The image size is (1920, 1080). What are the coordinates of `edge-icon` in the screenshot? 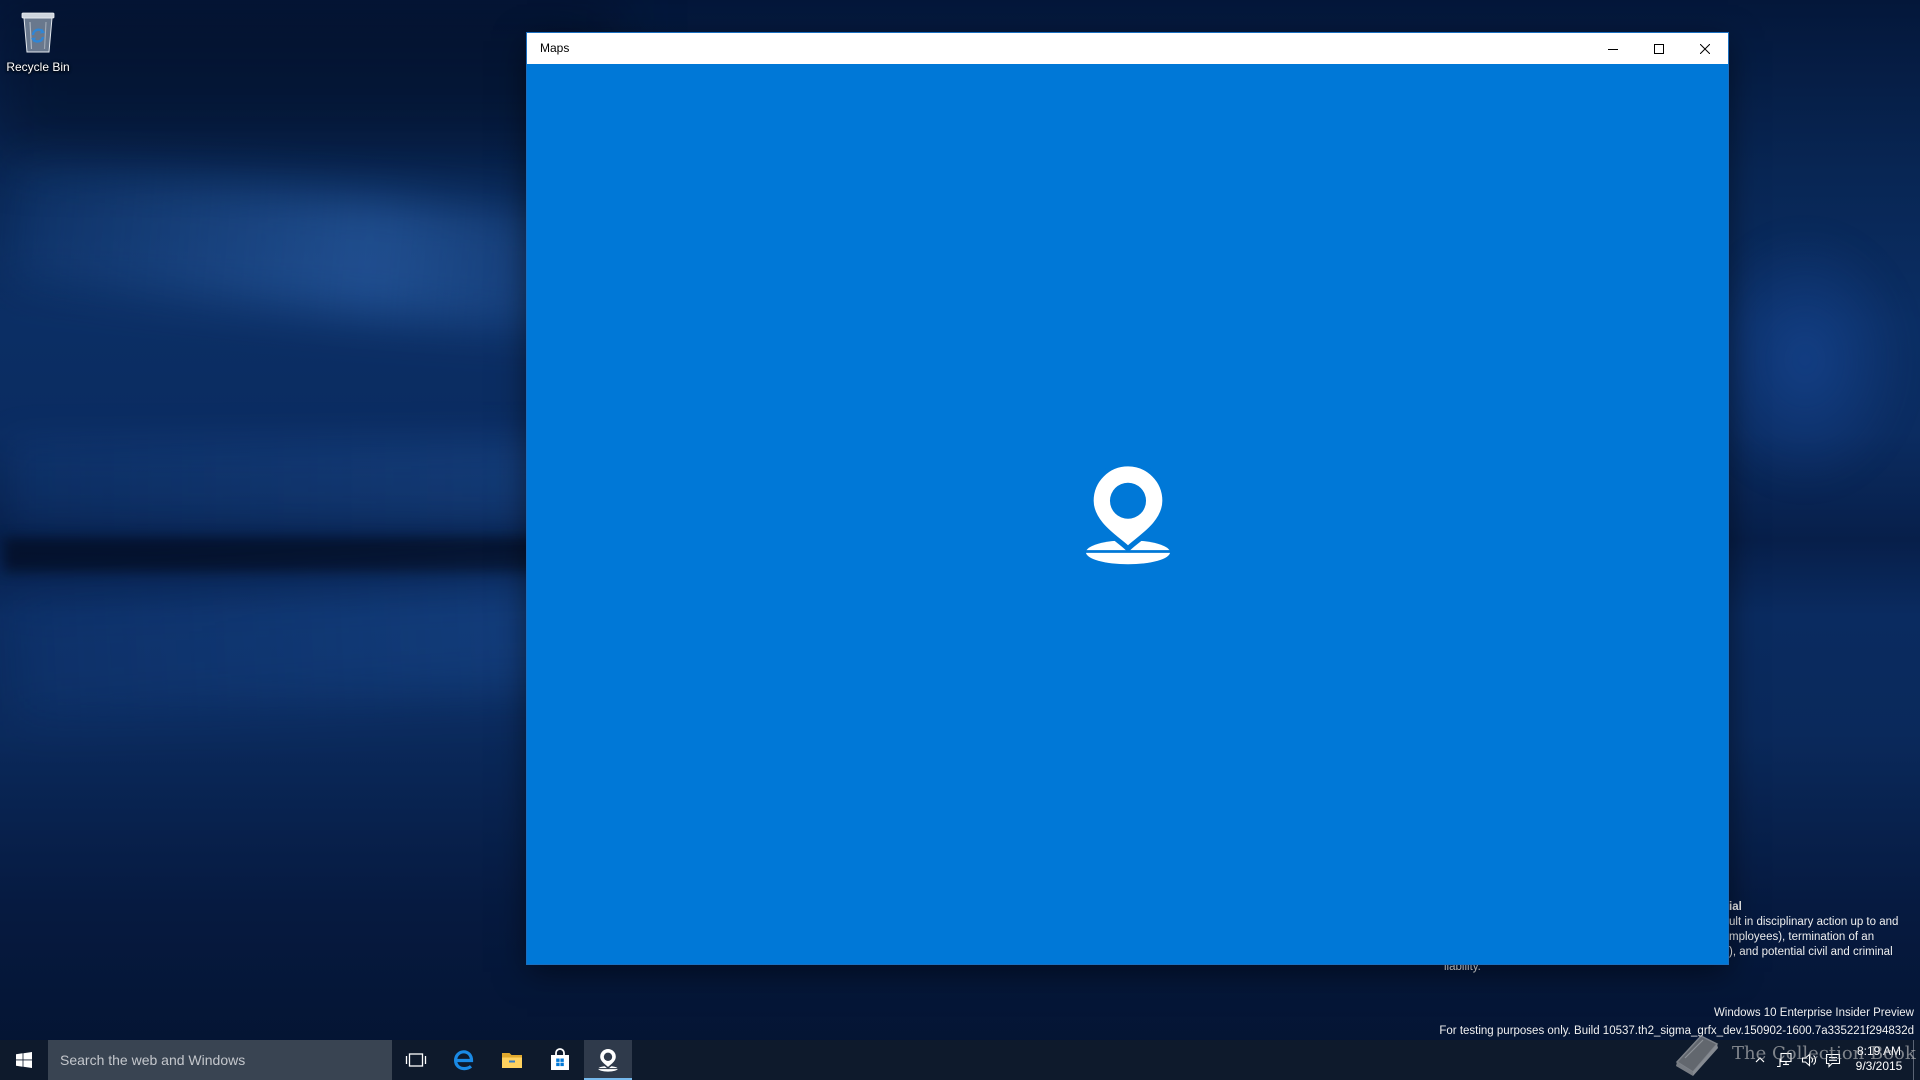 It's located at (463, 1060).